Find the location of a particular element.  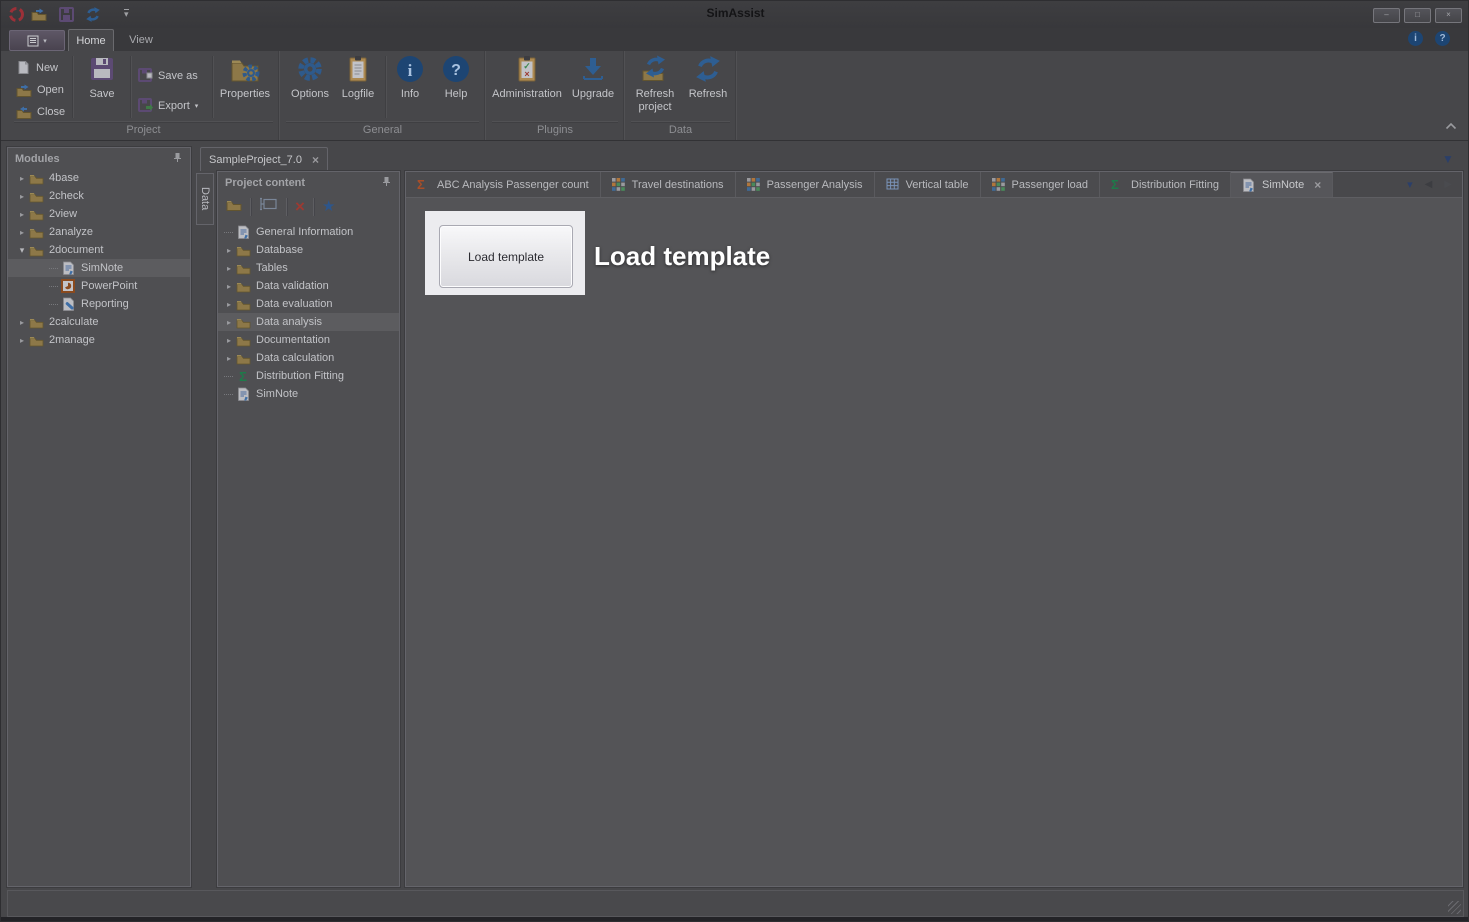

template-box-icon is located at coordinates (268, 206).